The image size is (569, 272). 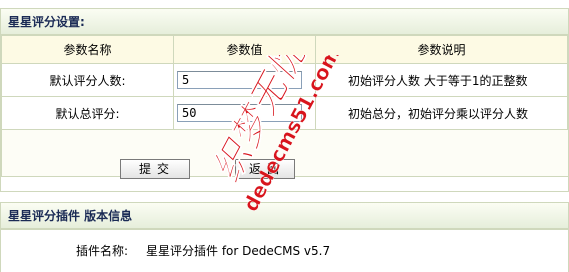 What do you see at coordinates (441, 80) in the screenshot?
I see `row-desc-default-count: 初始评分人数 大于等于1的正整数` at bounding box center [441, 80].